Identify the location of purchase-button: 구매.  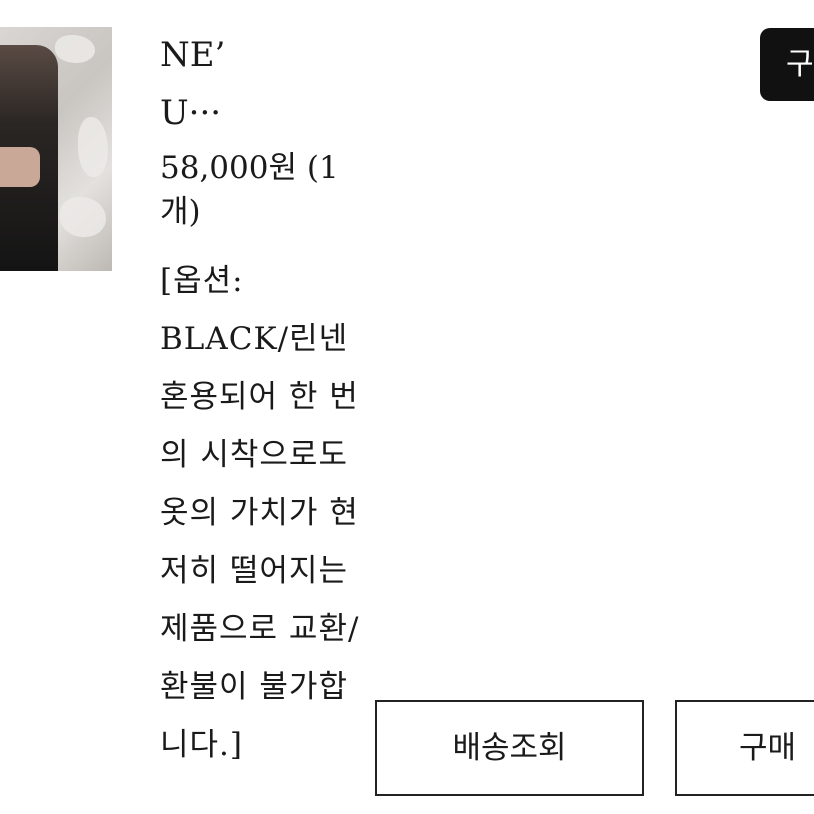
(744, 748).